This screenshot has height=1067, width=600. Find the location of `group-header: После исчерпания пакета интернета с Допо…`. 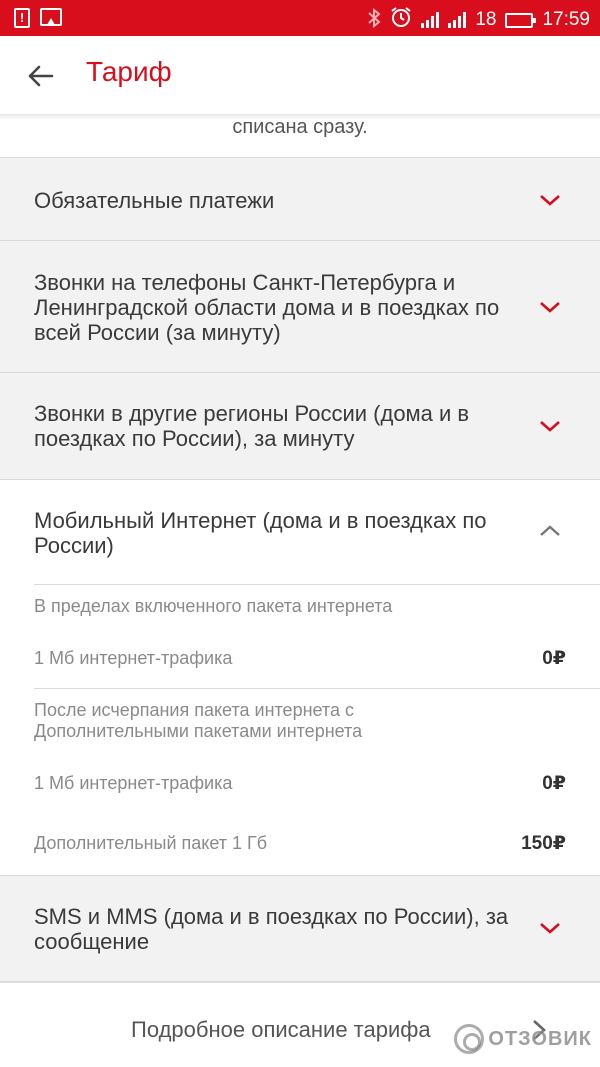

group-header: После исчерпания пакета интернета с Допо… is located at coordinates (198, 720).